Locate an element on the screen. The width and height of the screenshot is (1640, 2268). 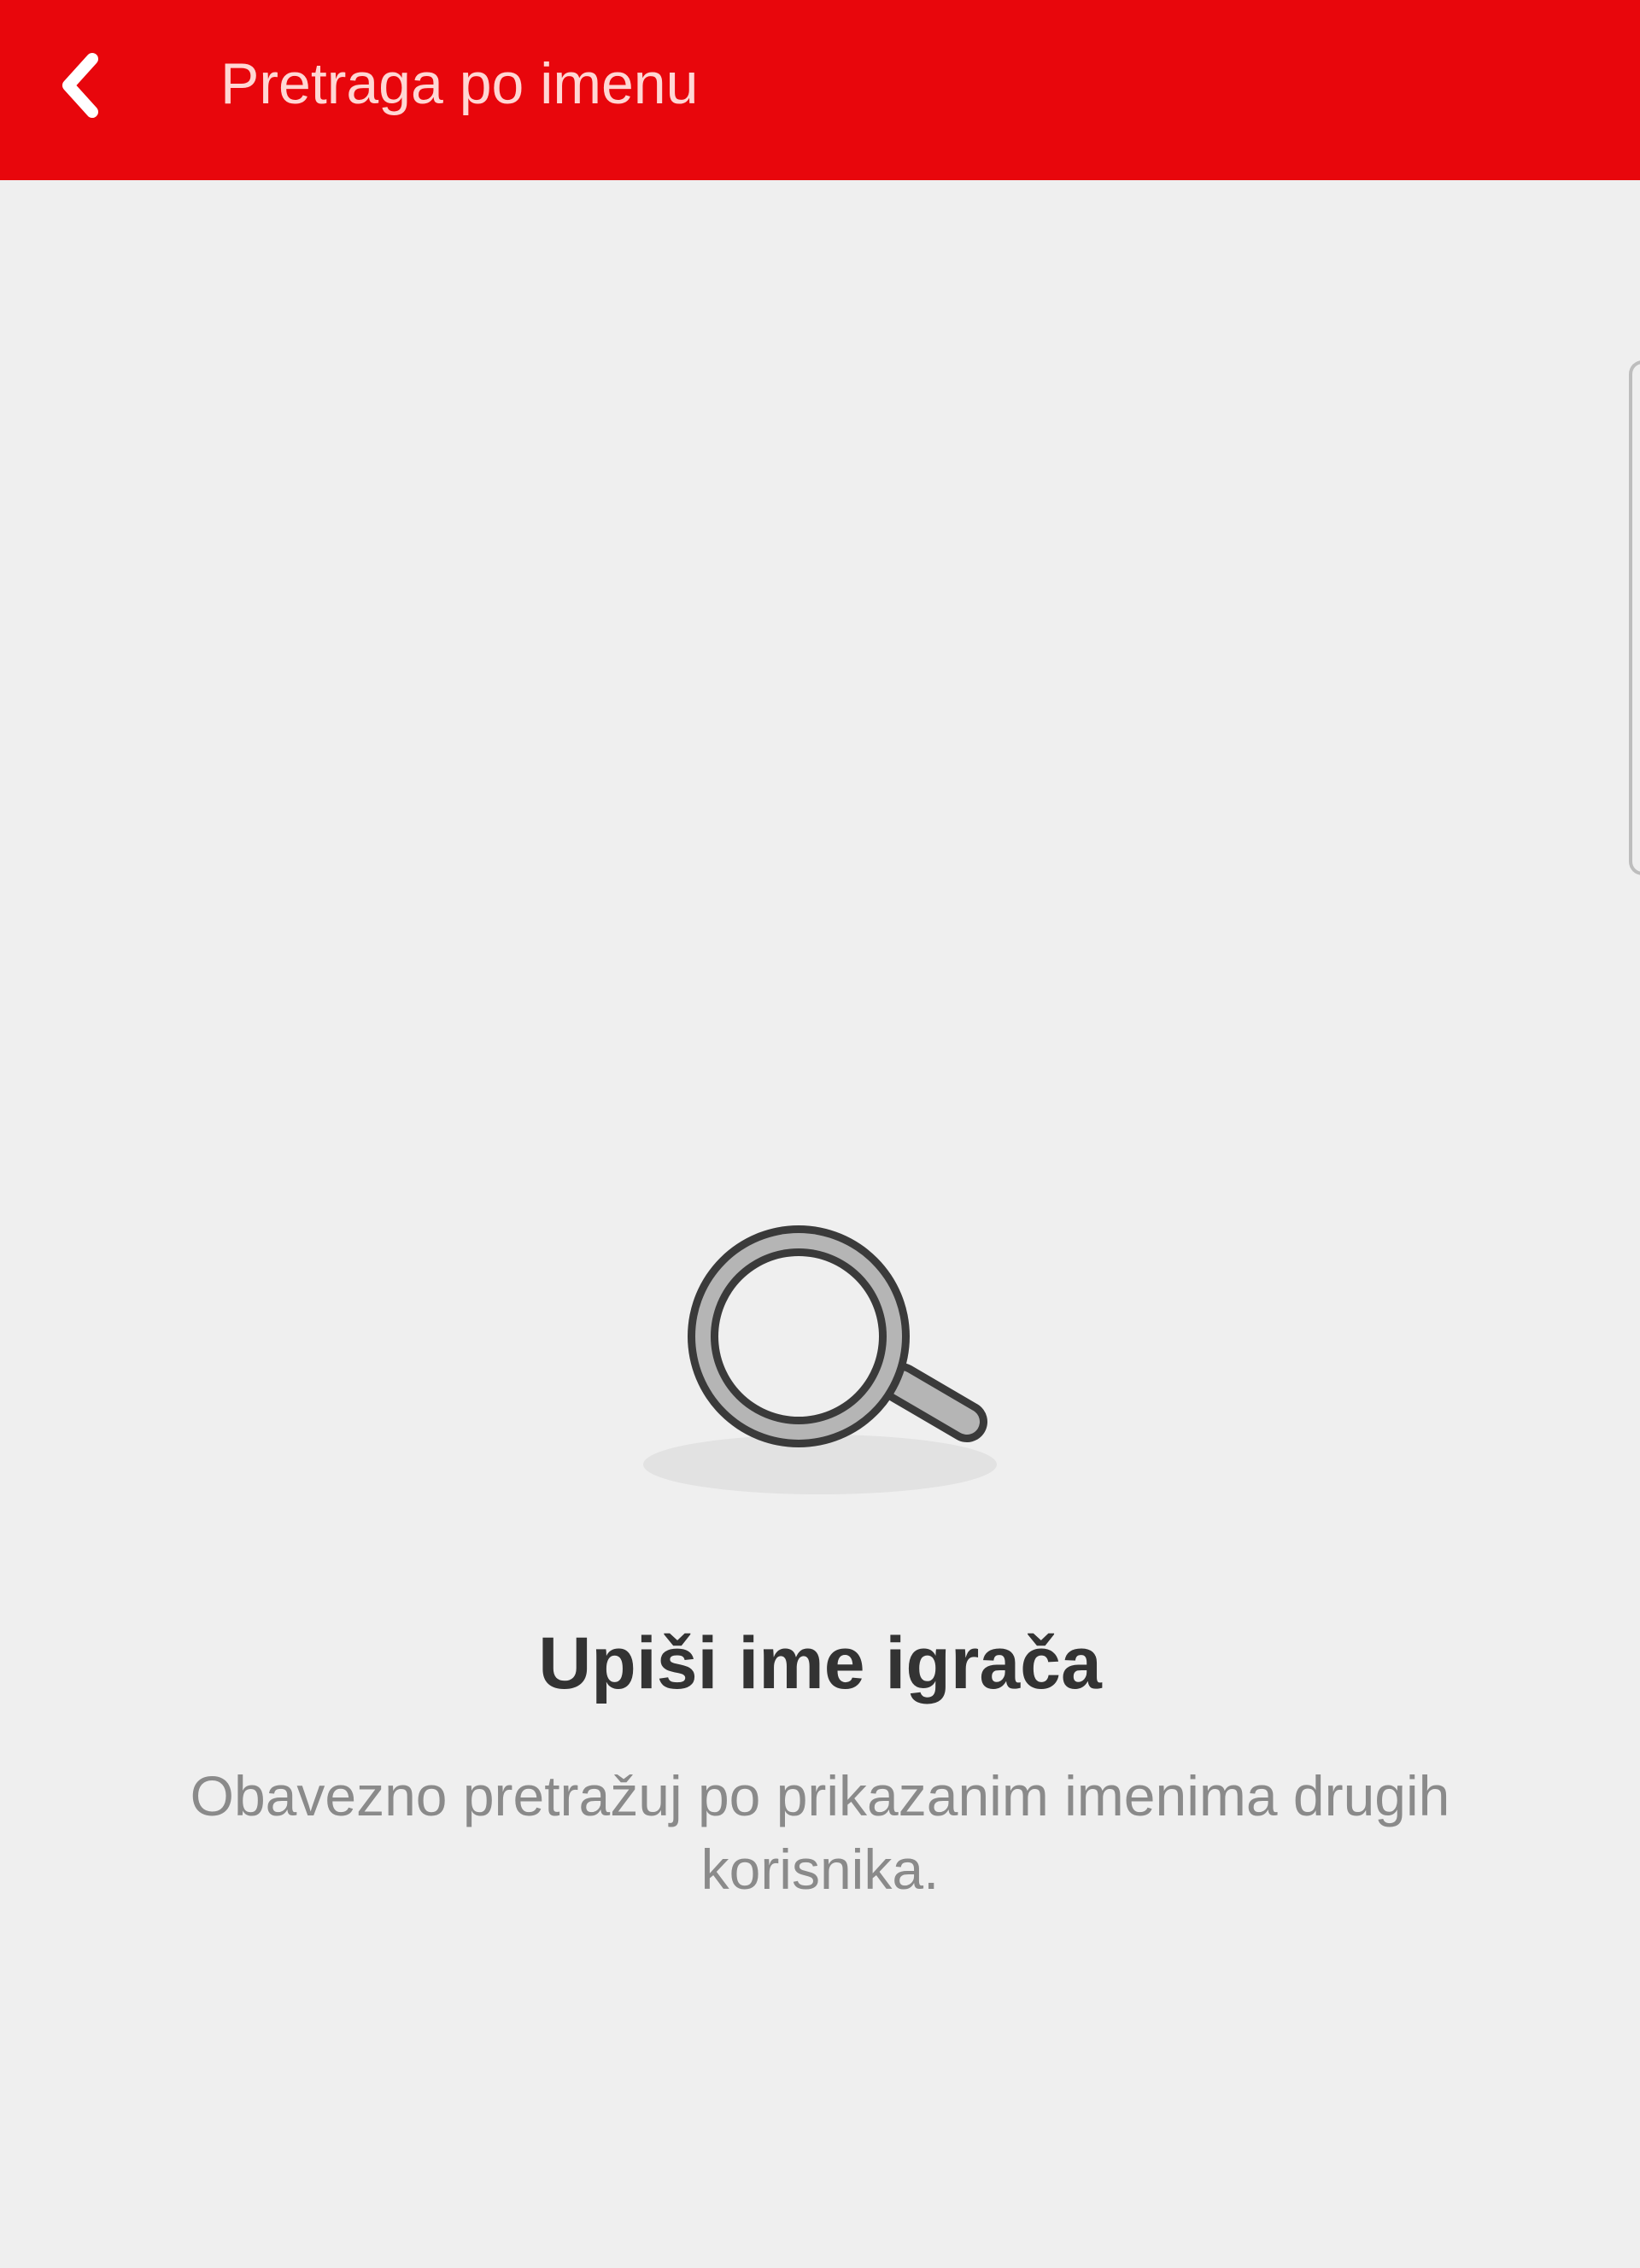
empty-state-title: Upiši ime igrača is located at coordinates (820, 1663).